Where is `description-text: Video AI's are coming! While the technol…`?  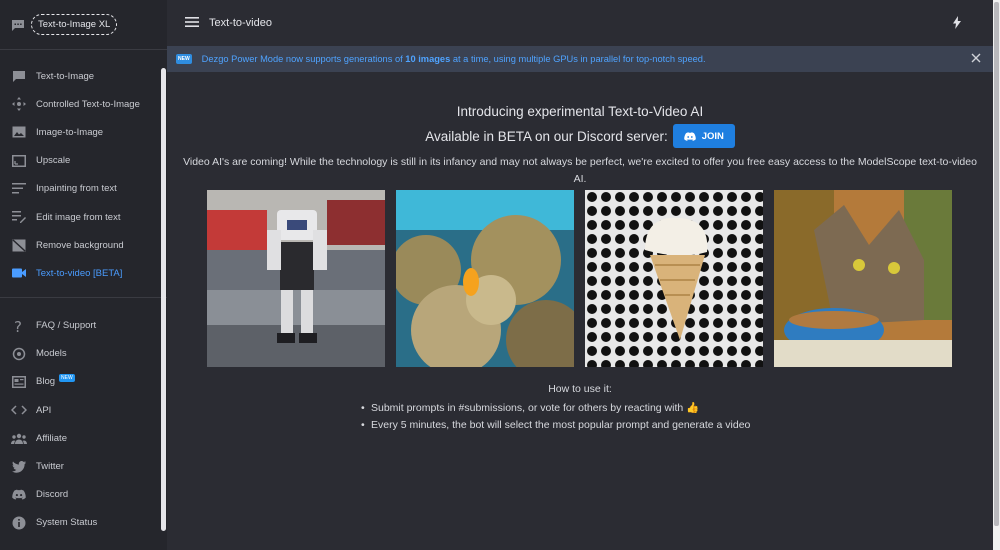 description-text: Video AI's are coming! While the technol… is located at coordinates (580, 170).